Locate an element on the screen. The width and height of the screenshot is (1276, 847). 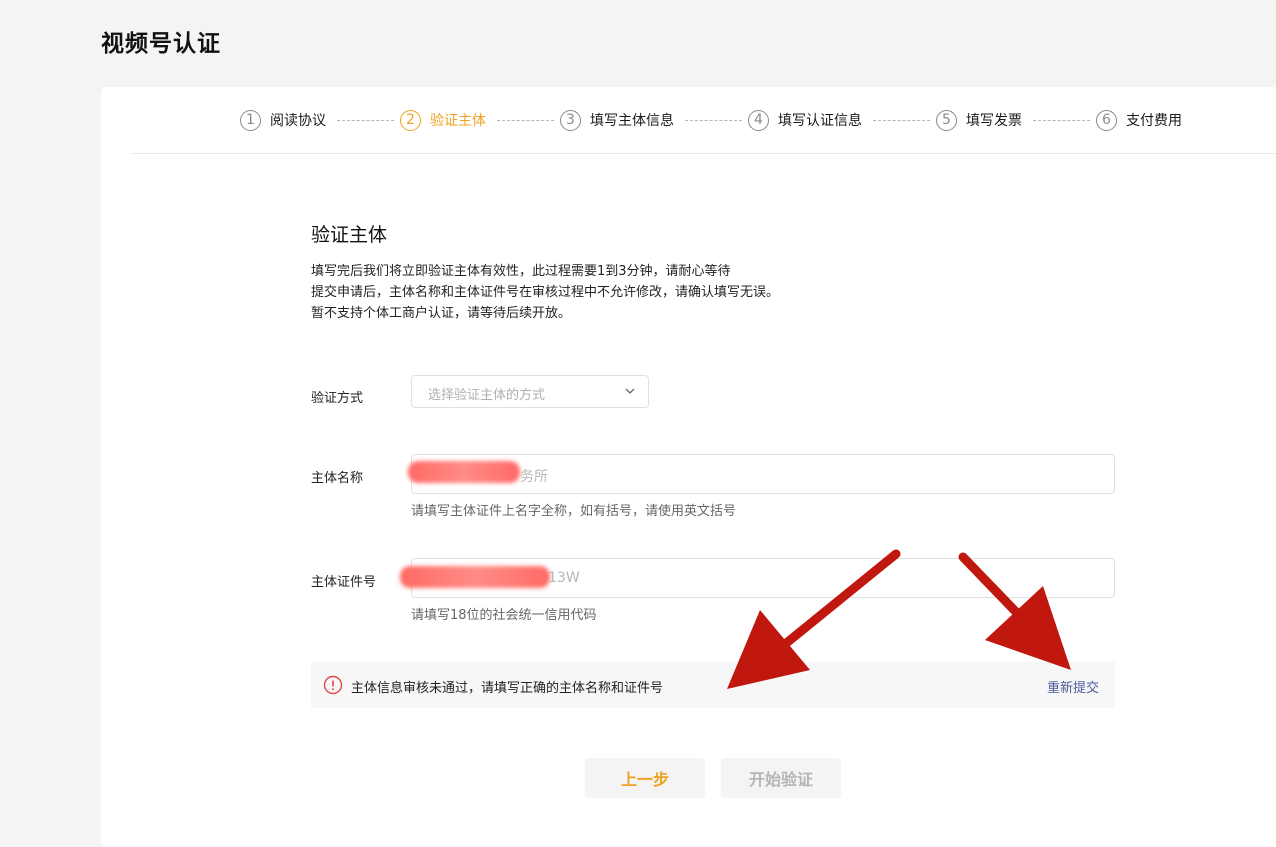
header-divider is located at coordinates (703, 153).